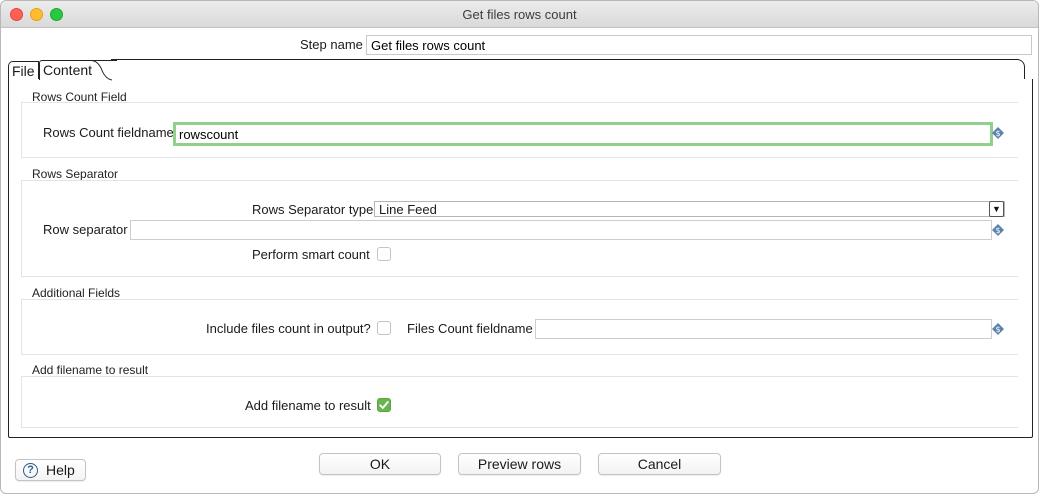 The width and height of the screenshot is (1039, 494). I want to click on include-files-count-label: Include files count in output?, so click(288, 328).